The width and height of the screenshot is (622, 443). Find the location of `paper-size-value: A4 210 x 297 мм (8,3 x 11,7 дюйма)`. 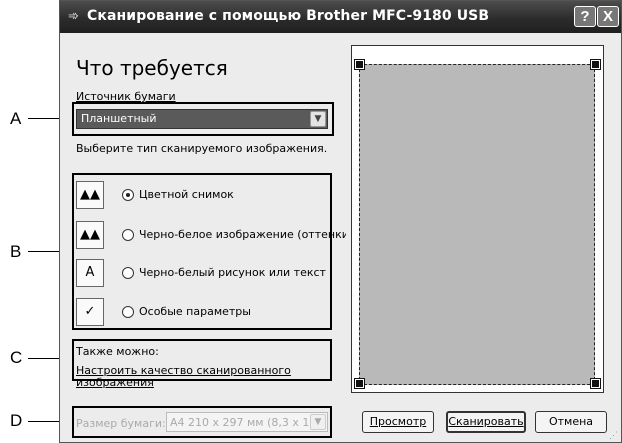

paper-size-value: A4 210 x 297 мм (8,3 x 11,7 дюйма) is located at coordinates (248, 422).